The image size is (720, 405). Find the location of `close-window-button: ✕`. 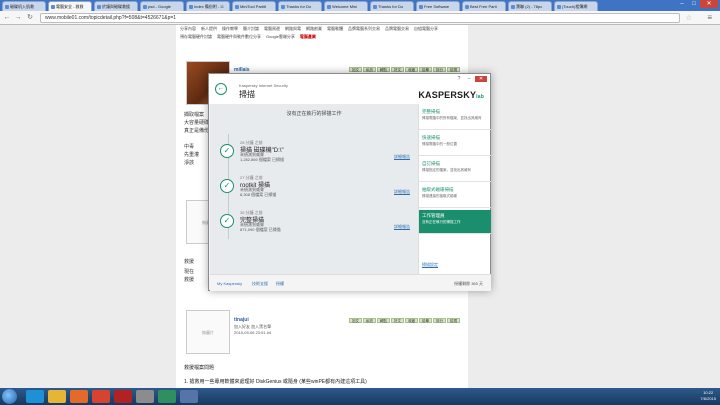

close-window-button: ✕ is located at coordinates (709, 4).